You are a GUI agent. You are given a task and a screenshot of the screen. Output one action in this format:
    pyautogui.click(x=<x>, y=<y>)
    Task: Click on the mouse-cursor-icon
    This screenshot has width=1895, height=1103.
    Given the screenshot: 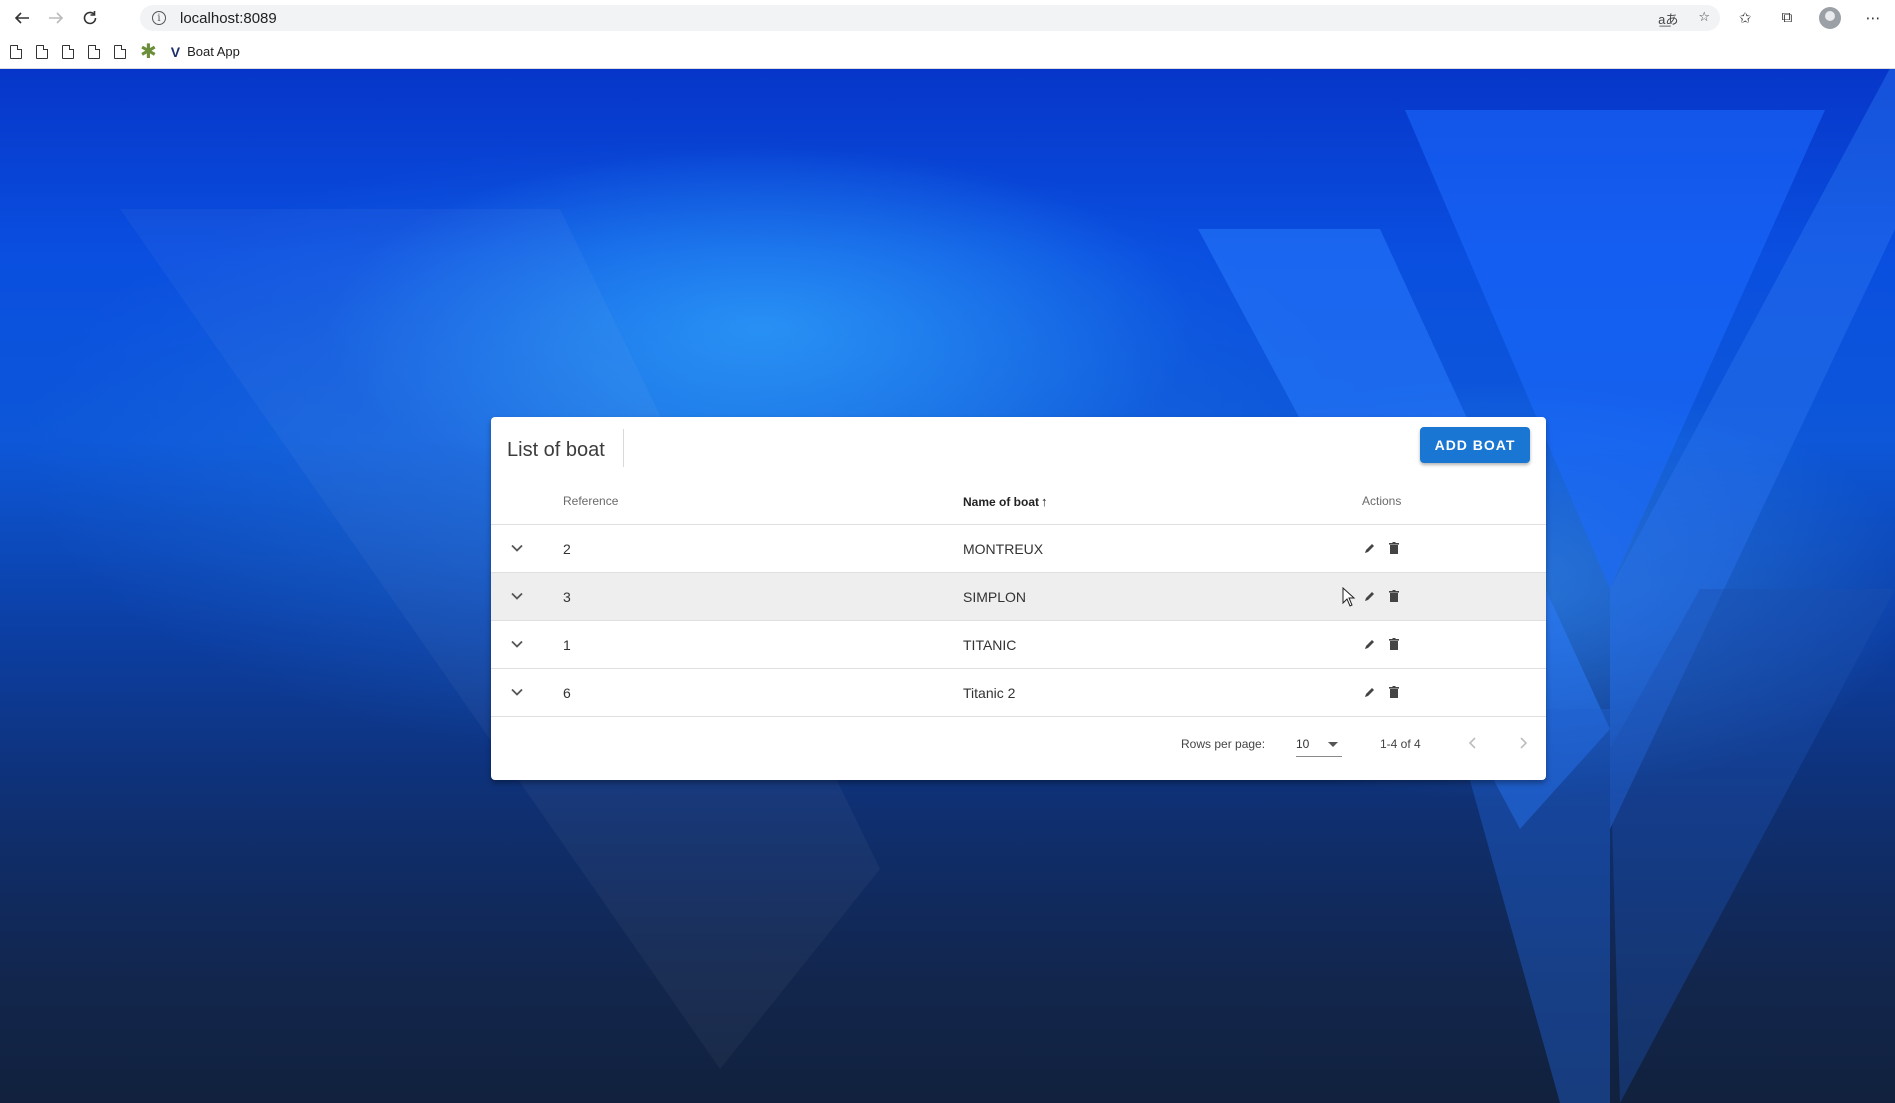 What is the action you would take?
    pyautogui.click(x=1349, y=597)
    